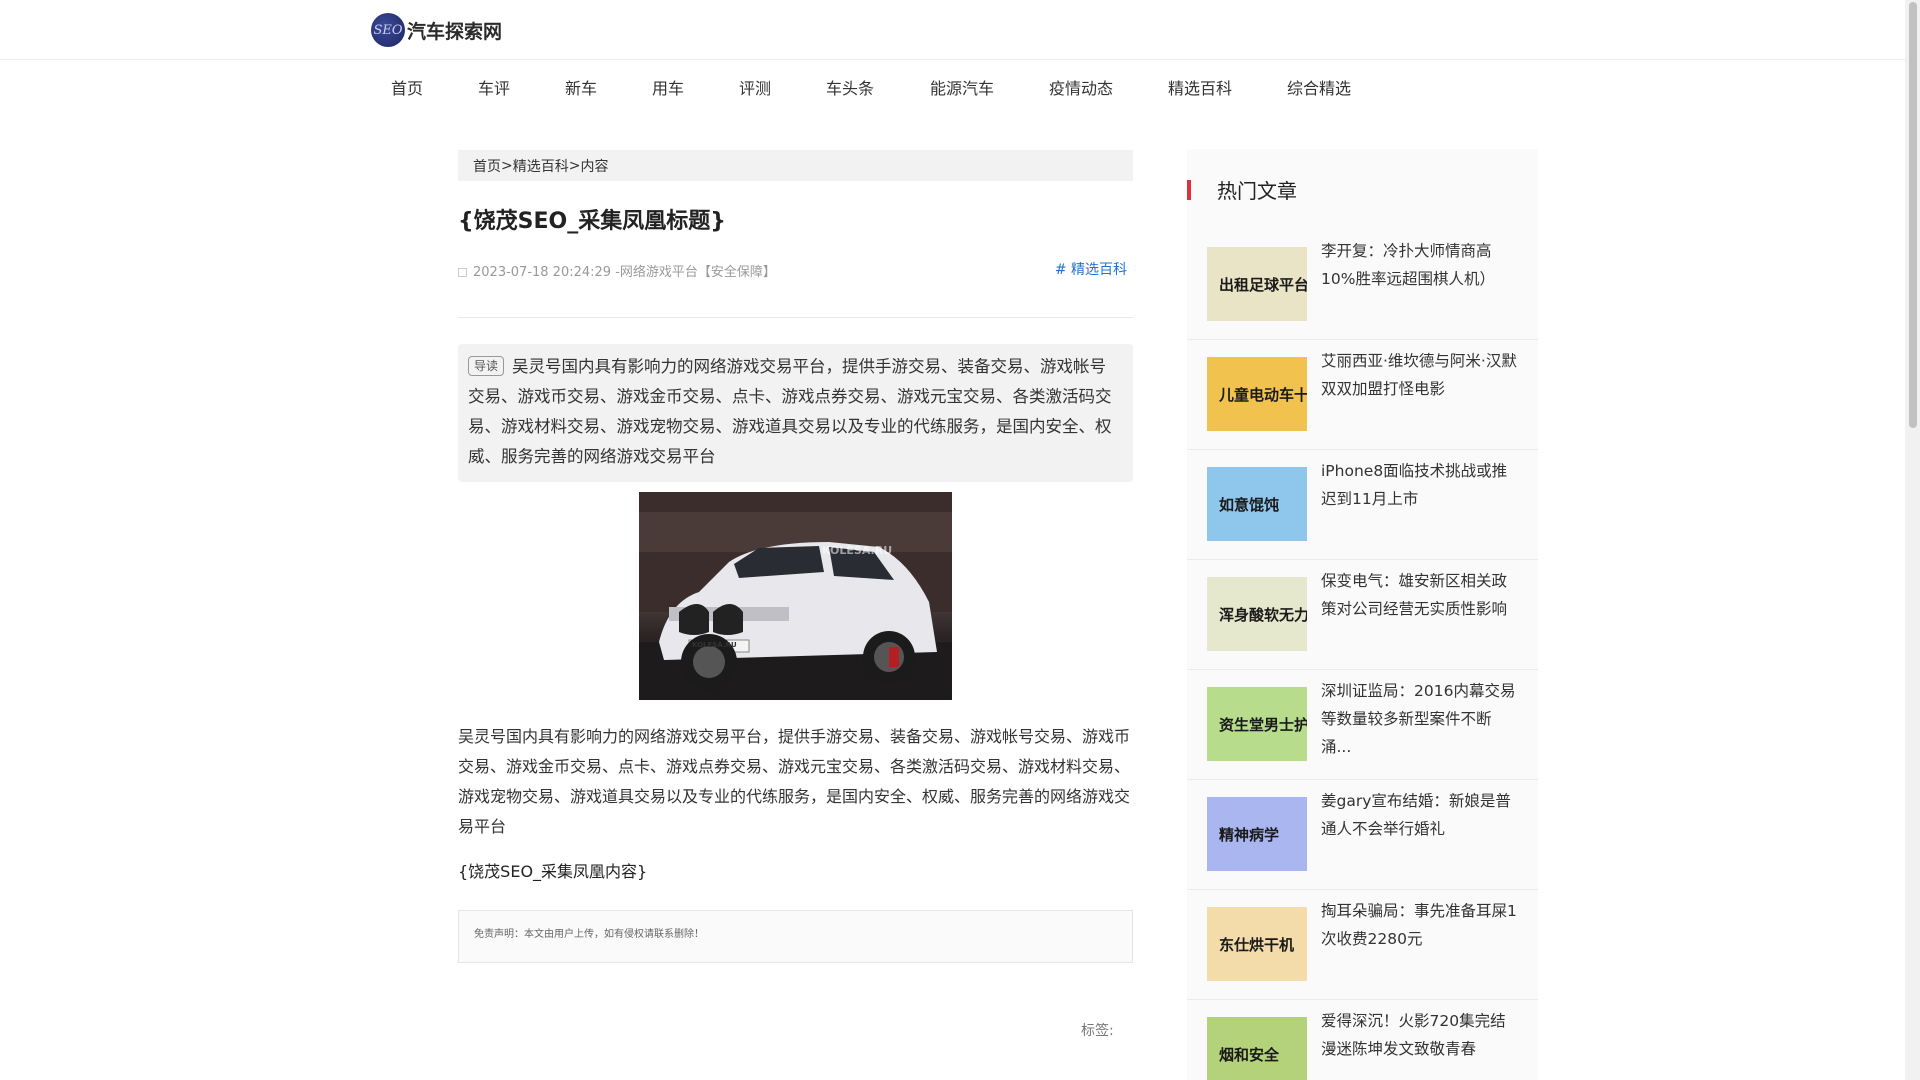 This screenshot has width=1920, height=1080. I want to click on hot-article-thumbnail: 出租足球平台, so click(1257, 284).